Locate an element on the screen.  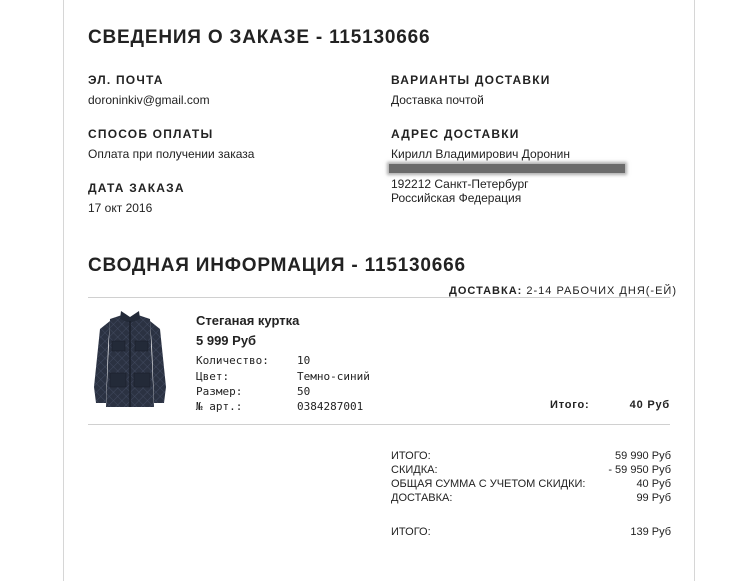
redacted-address-line is located at coordinates (507, 168).